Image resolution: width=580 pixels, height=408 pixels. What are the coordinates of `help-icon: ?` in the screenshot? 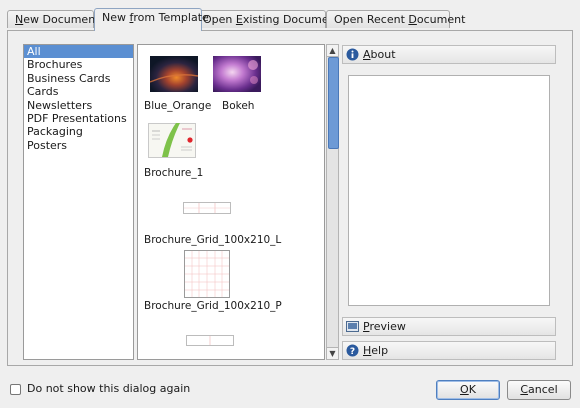 It's located at (352, 350).